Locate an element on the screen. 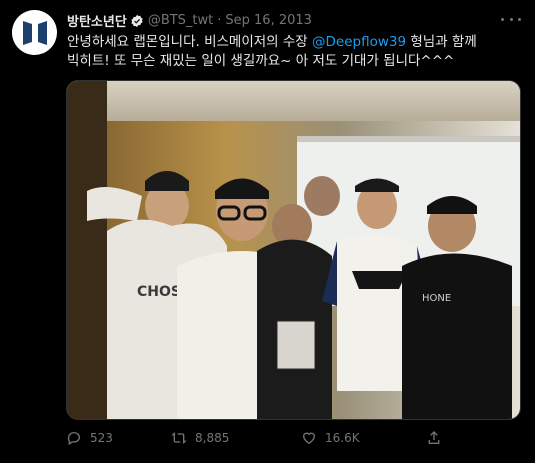 The width and height of the screenshot is (535, 463). share-icon is located at coordinates (434, 437).